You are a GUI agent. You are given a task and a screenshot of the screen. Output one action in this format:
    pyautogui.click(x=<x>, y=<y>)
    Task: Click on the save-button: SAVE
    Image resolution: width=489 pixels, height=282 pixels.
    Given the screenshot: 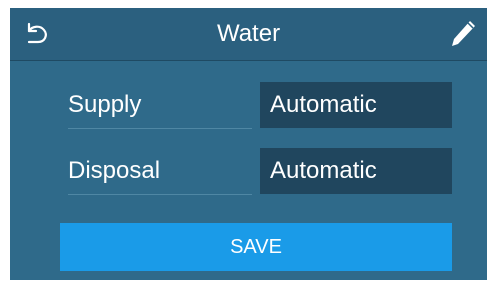 What is the action you would take?
    pyautogui.click(x=256, y=247)
    